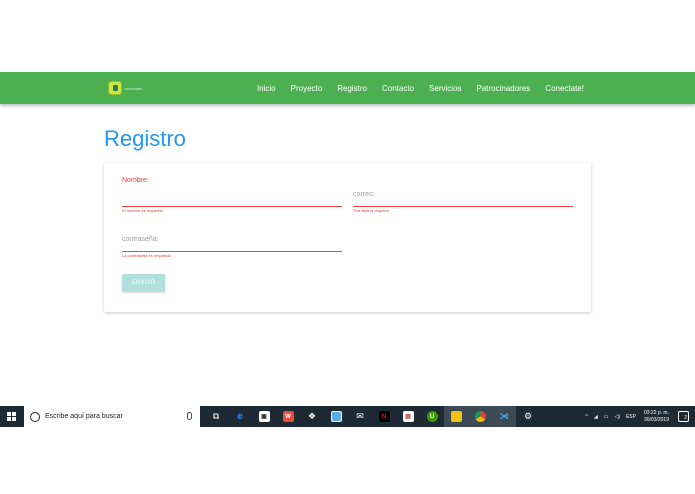  What do you see at coordinates (232, 249) in the screenshot?
I see `contrasena-field: contraseña: La contraseña es requerida` at bounding box center [232, 249].